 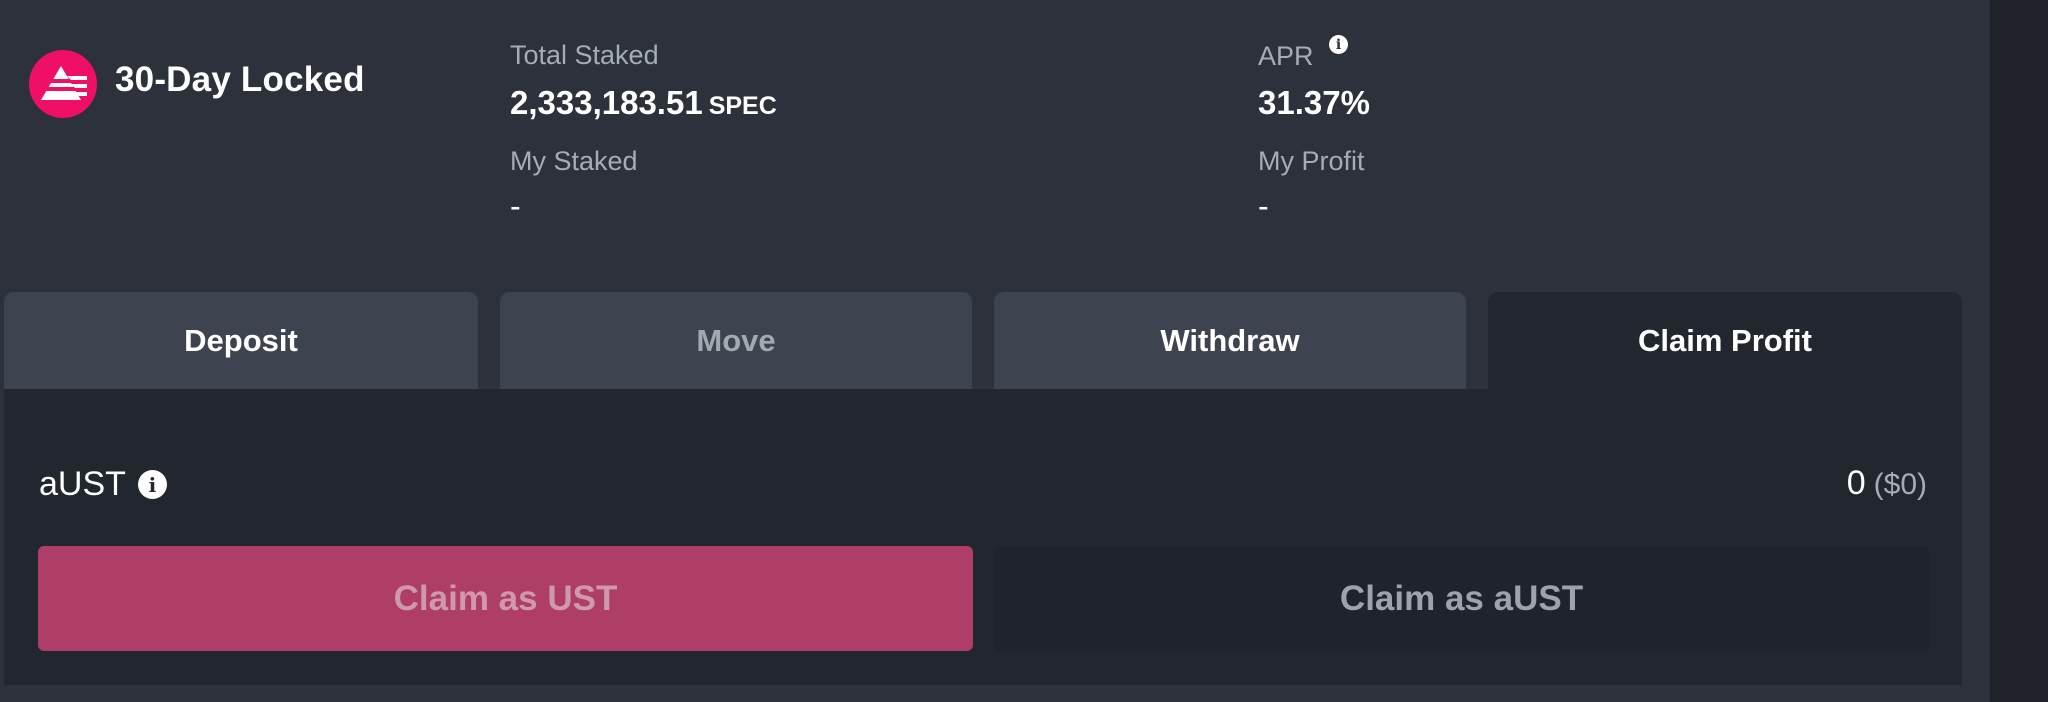 I want to click on anchor-protocol-icon, so click(x=63, y=84).